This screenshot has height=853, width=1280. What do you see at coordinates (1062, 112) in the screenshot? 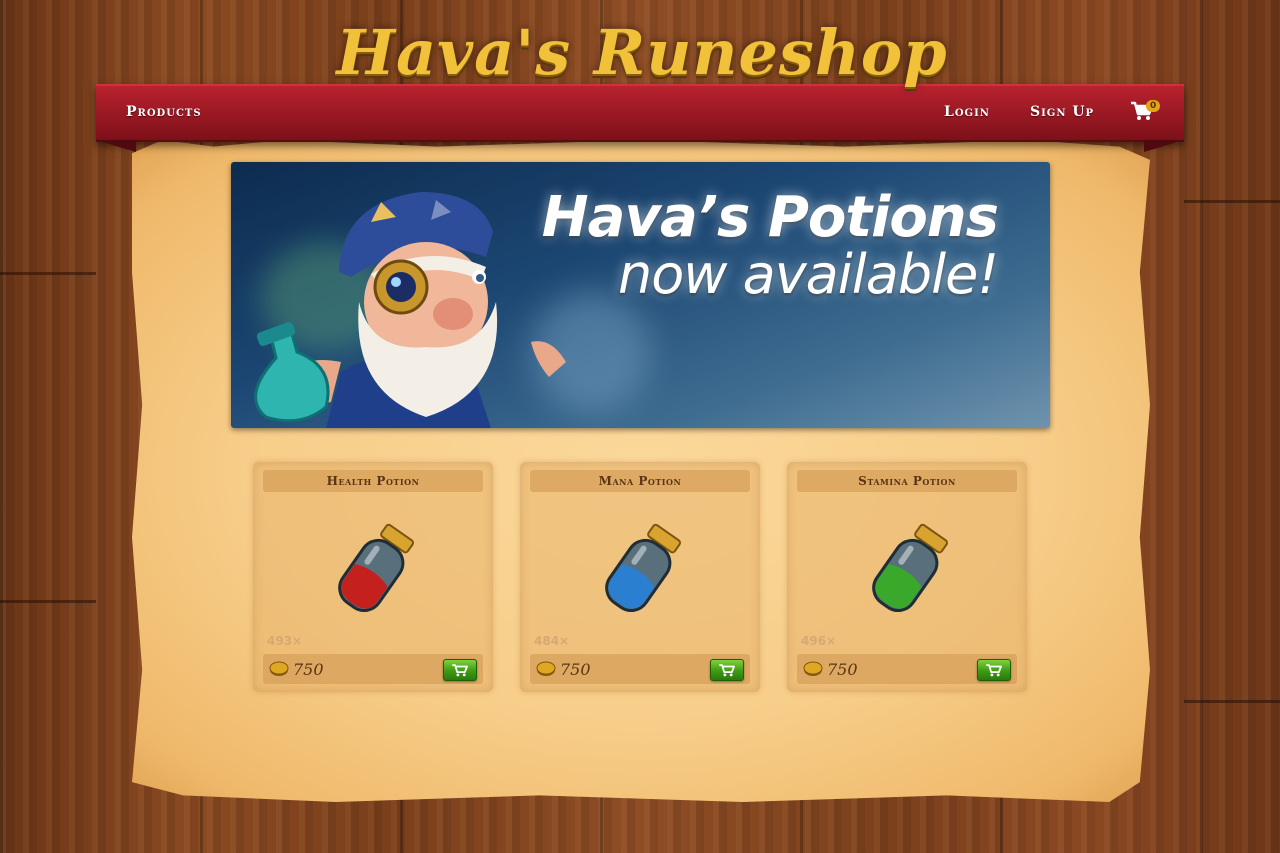
I see `nav-signup-link: Sign Up` at bounding box center [1062, 112].